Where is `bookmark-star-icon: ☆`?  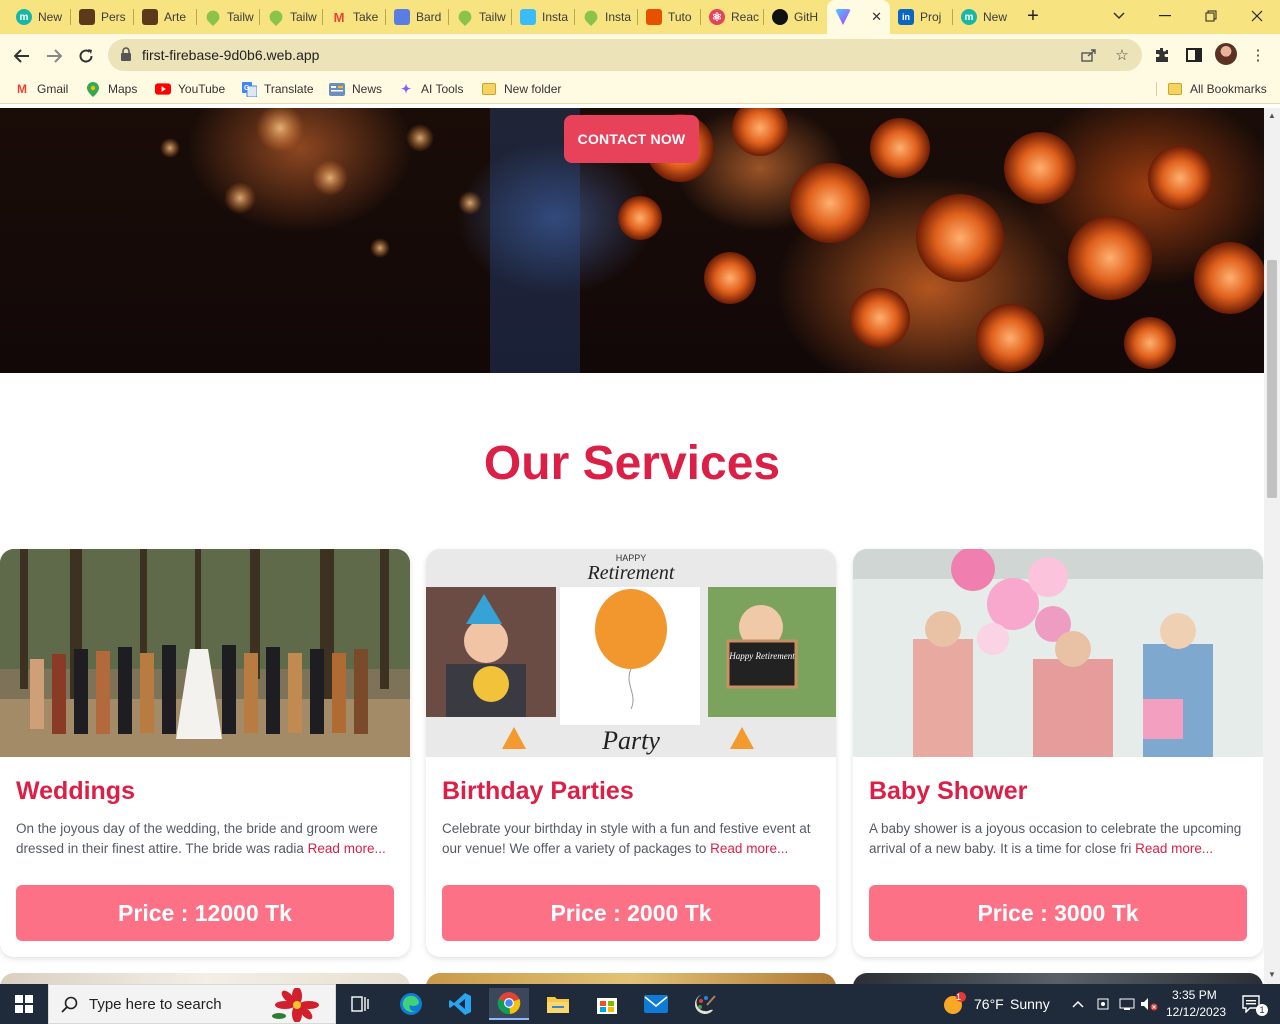 bookmark-star-icon: ☆ is located at coordinates (1122, 55).